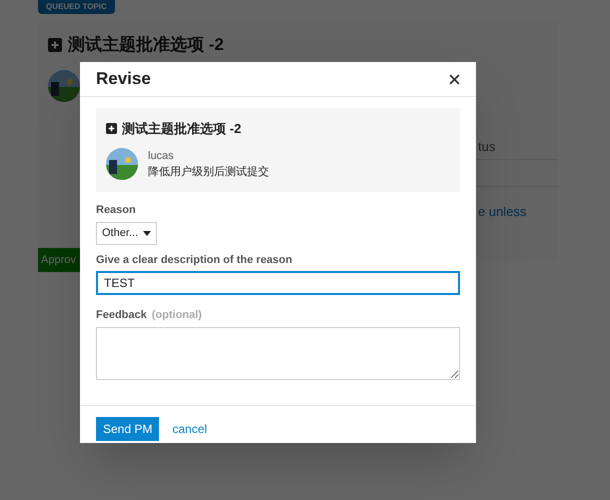  Describe the element at coordinates (123, 79) in the screenshot. I see `dialog-title: Revise` at that location.